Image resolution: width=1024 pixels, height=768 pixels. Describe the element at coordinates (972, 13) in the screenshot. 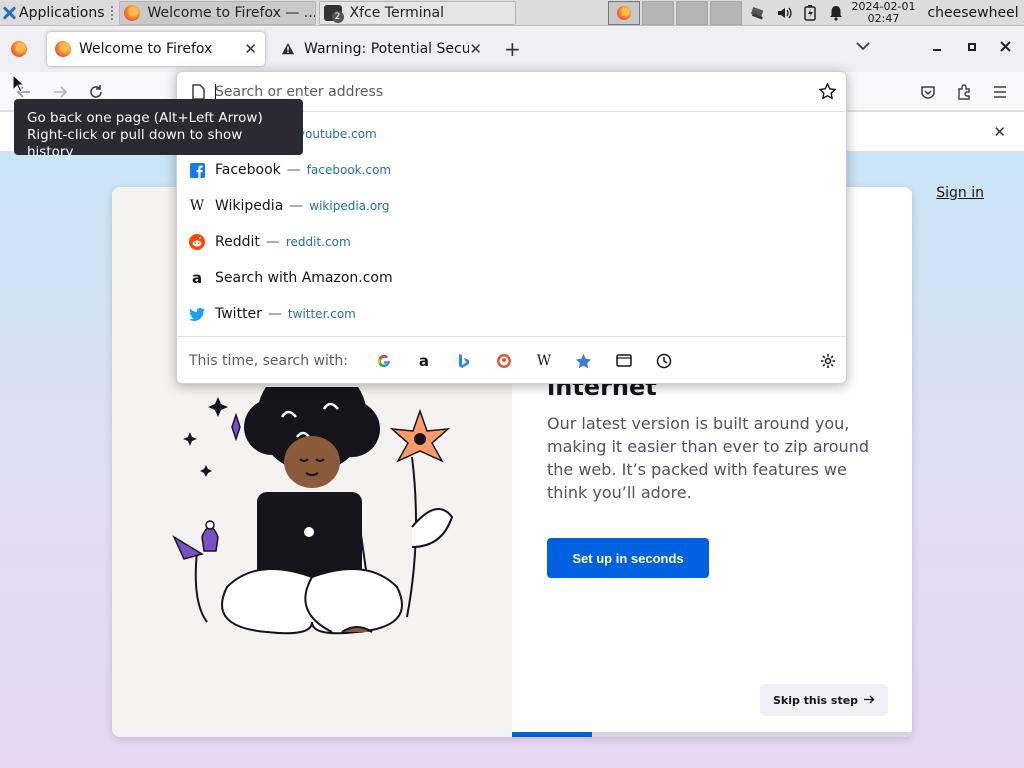

I see `user-menu: cheesewheel` at that location.